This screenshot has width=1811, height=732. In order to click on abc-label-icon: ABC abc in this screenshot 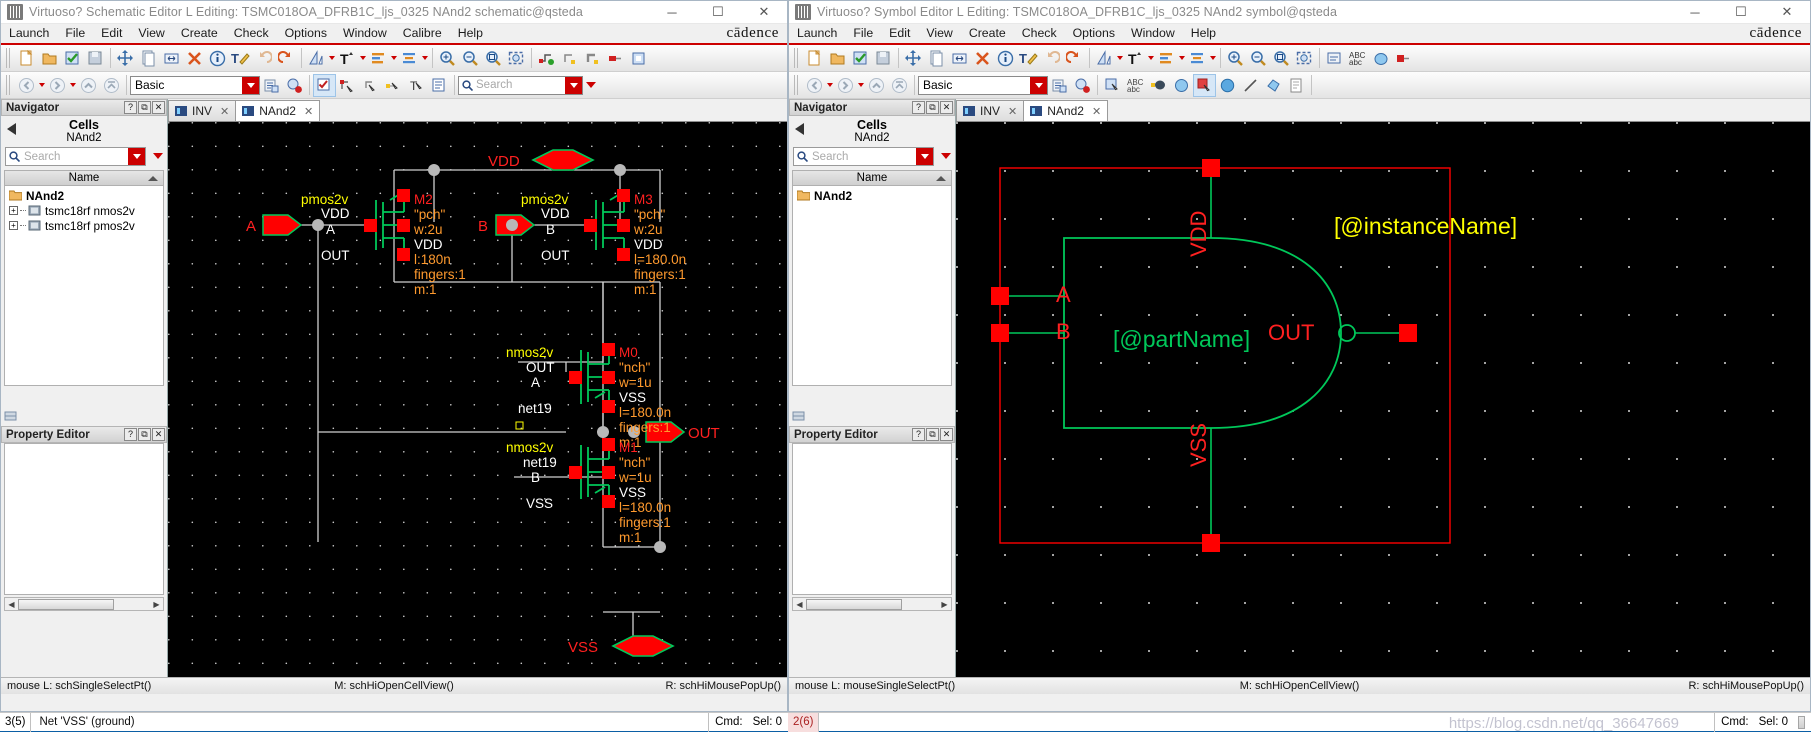, I will do `click(1135, 85)`.